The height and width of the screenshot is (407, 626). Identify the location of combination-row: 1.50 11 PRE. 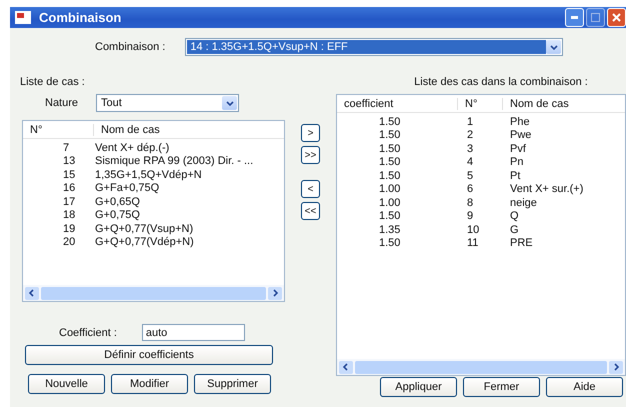
(481, 243).